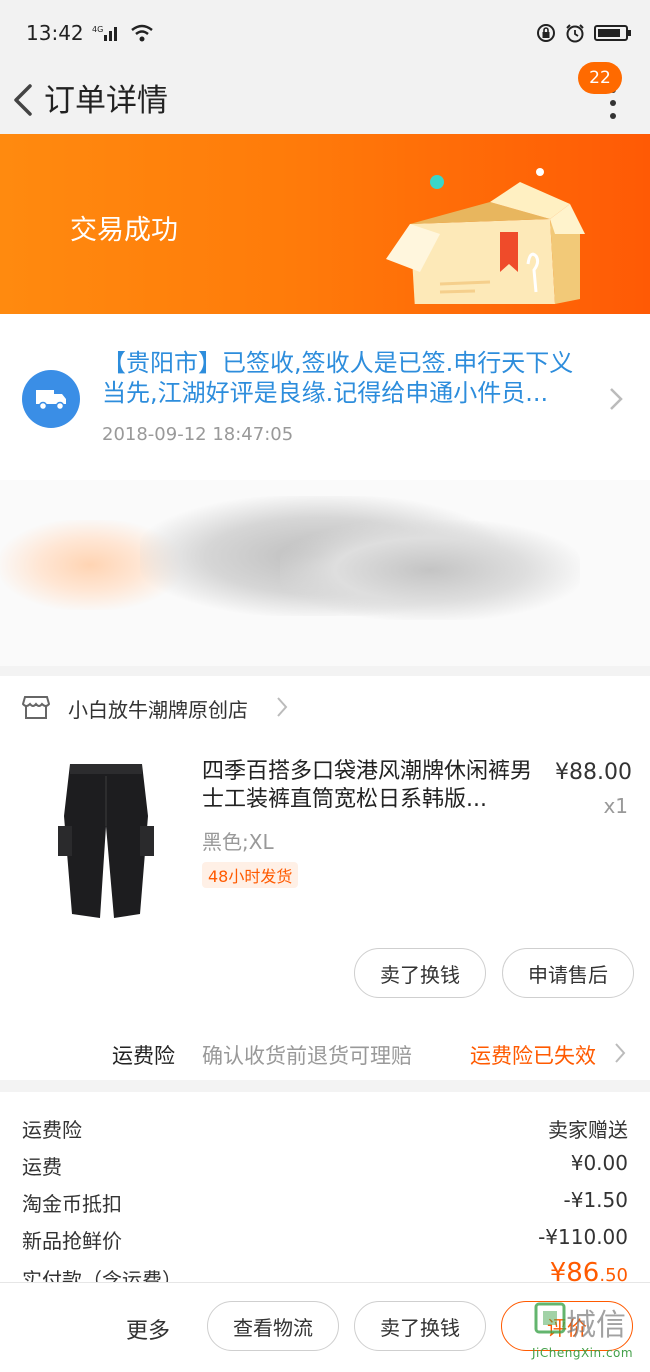 This screenshot has width=650, height=1372. I want to click on page-title: 订单详情, so click(106, 101).